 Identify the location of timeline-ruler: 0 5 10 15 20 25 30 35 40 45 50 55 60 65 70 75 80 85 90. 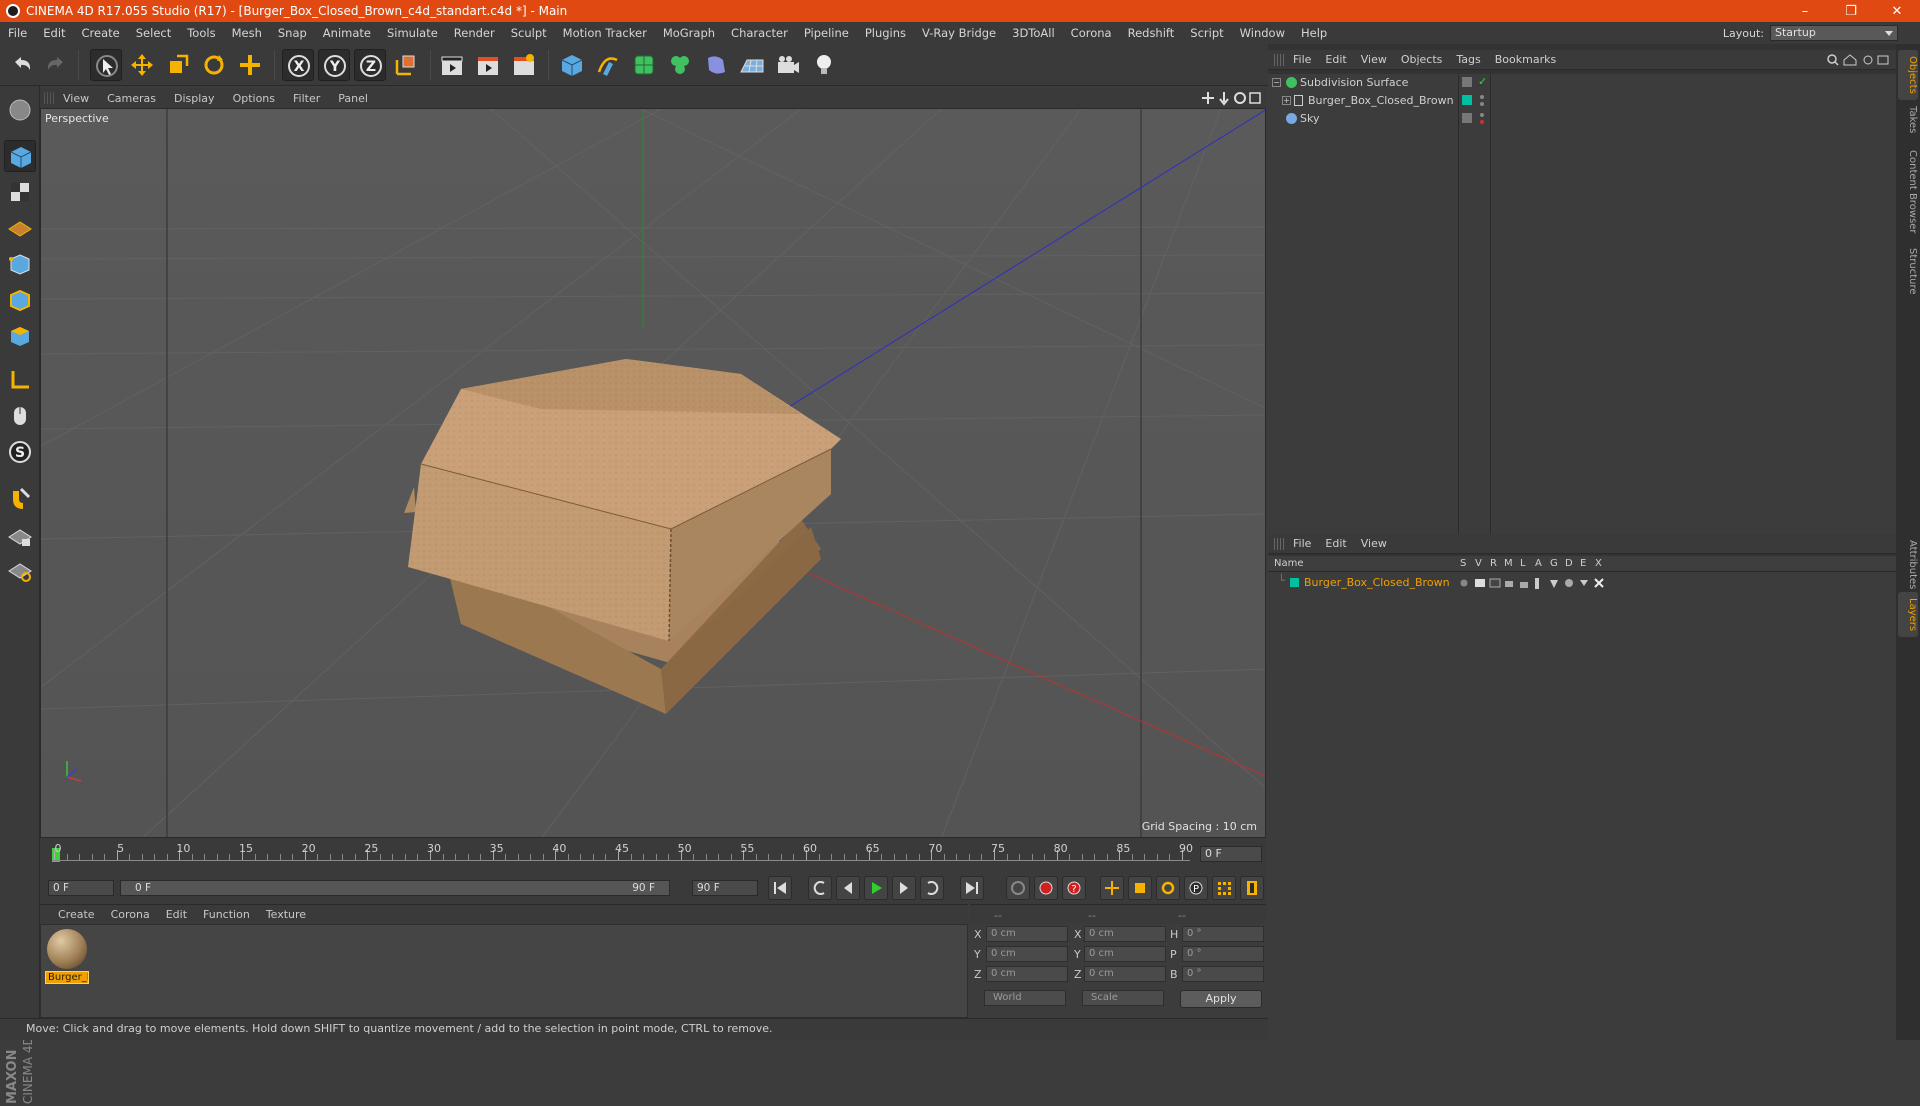
(622, 855).